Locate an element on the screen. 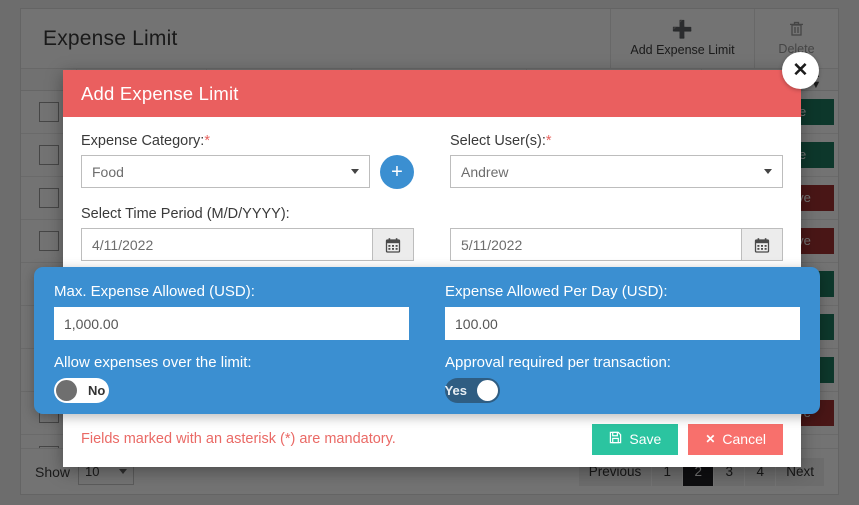  save-button: Save is located at coordinates (635, 439).